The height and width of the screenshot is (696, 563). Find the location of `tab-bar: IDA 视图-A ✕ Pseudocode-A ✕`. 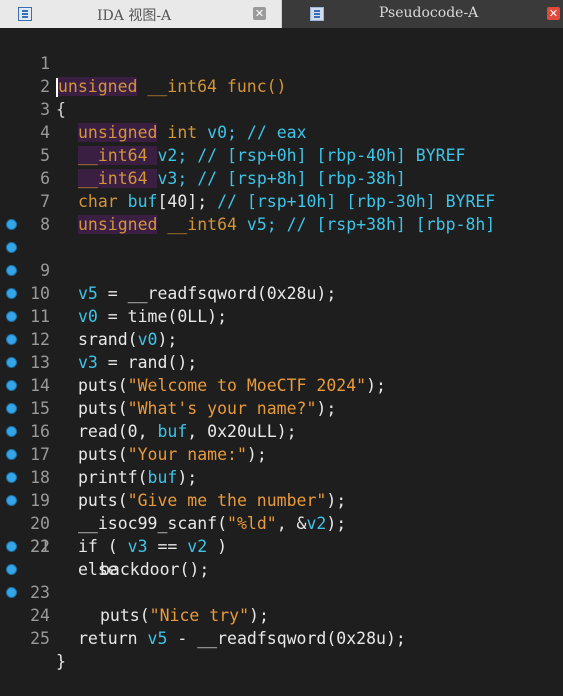

tab-bar: IDA 视图-A ✕ Pseudocode-A ✕ is located at coordinates (281, 14).